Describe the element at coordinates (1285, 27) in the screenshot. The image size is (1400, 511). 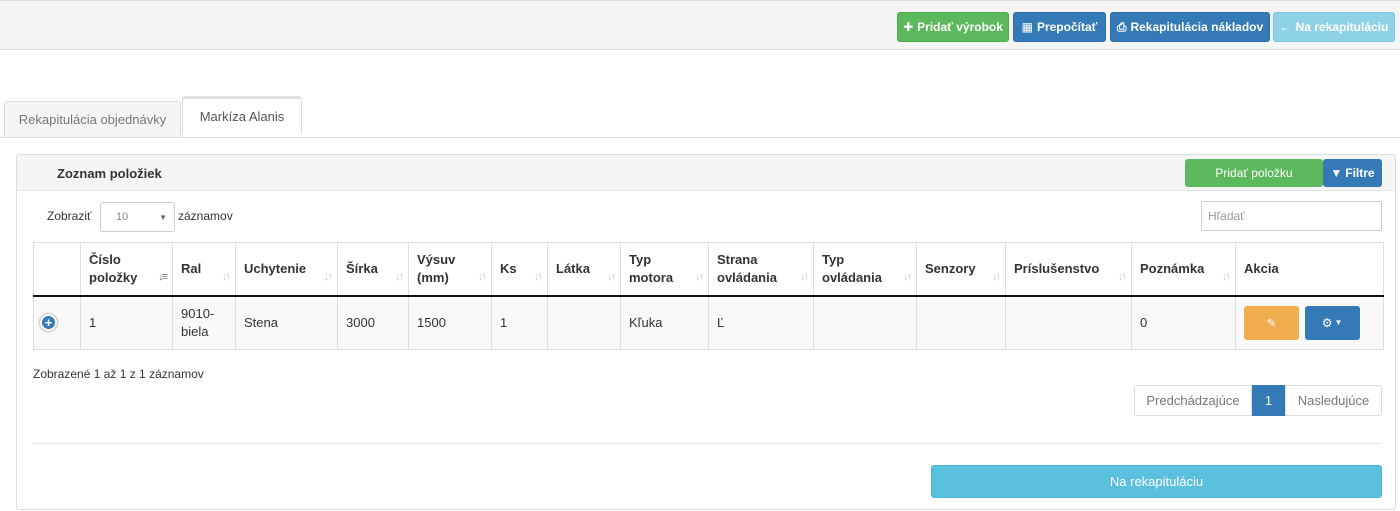
I see `arrow-left-icon: ←` at that location.